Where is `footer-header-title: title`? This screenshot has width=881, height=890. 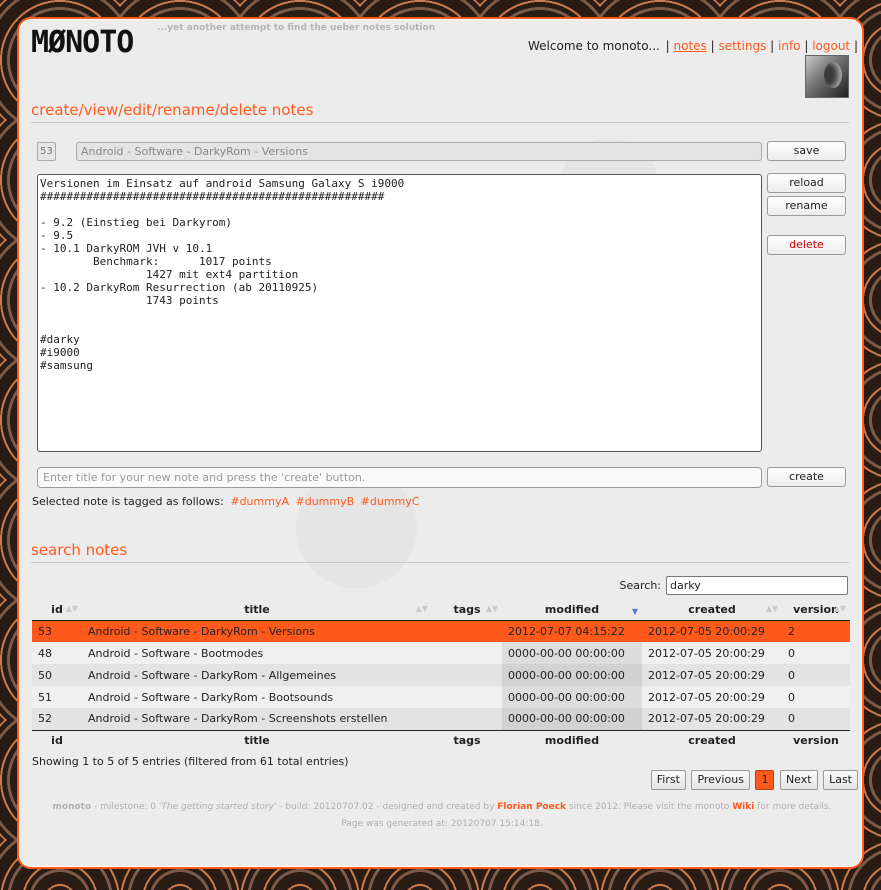
footer-header-title: title is located at coordinates (257, 739).